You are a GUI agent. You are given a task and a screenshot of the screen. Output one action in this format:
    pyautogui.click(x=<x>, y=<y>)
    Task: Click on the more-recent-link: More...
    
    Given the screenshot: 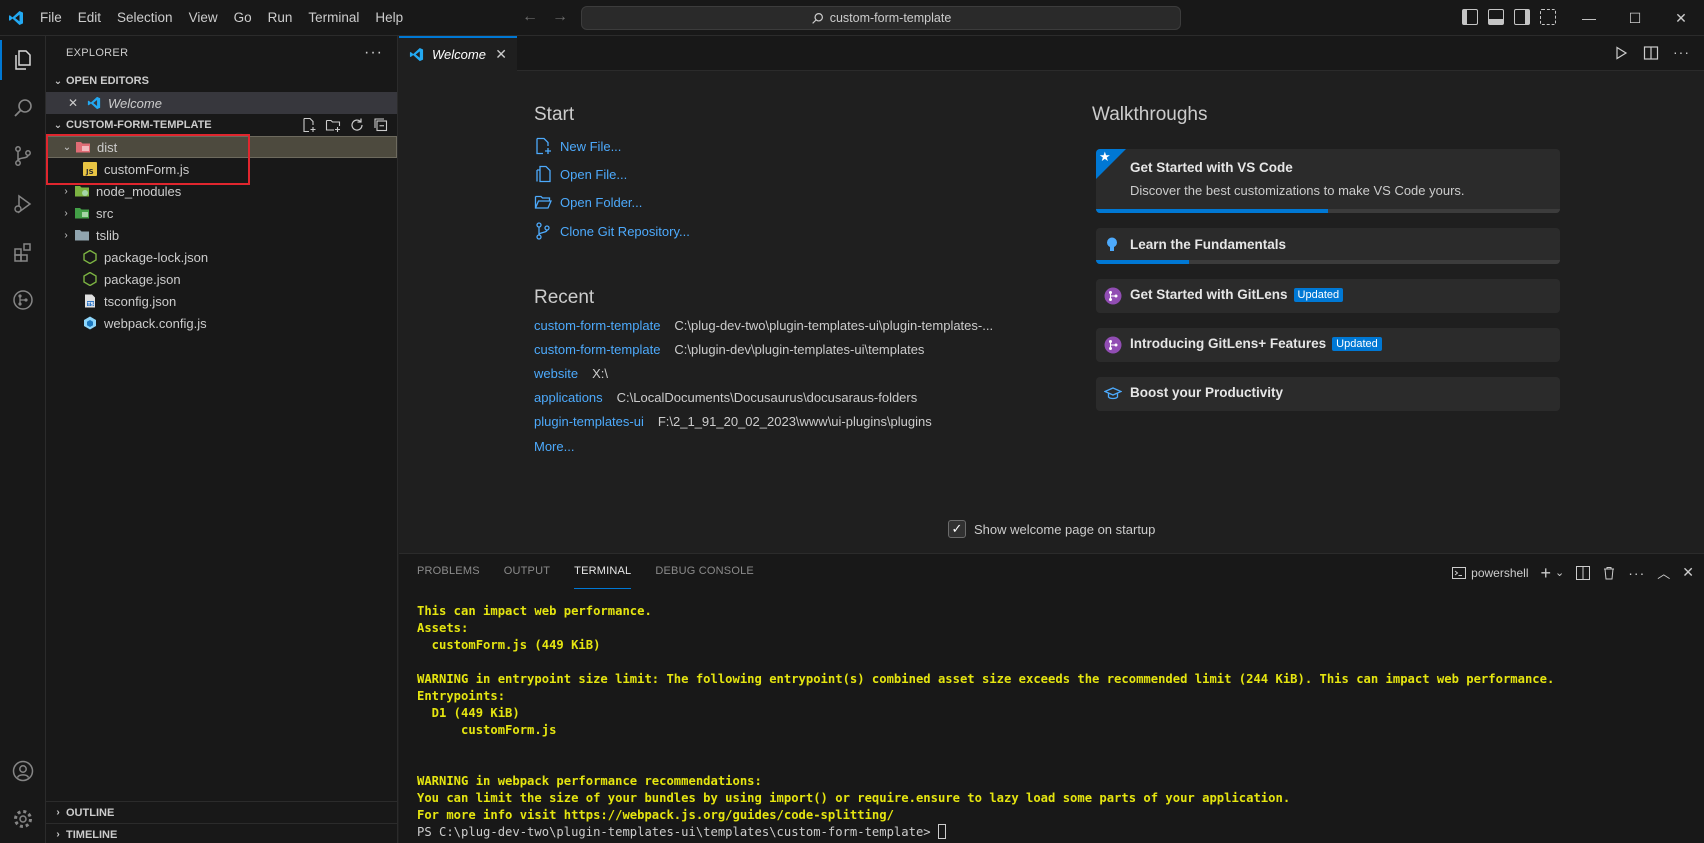 What is the action you would take?
    pyautogui.click(x=554, y=446)
    